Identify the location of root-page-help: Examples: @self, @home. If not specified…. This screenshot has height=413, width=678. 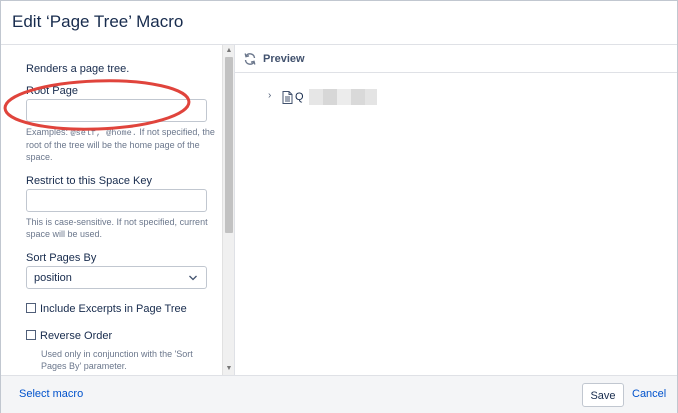
(121, 144).